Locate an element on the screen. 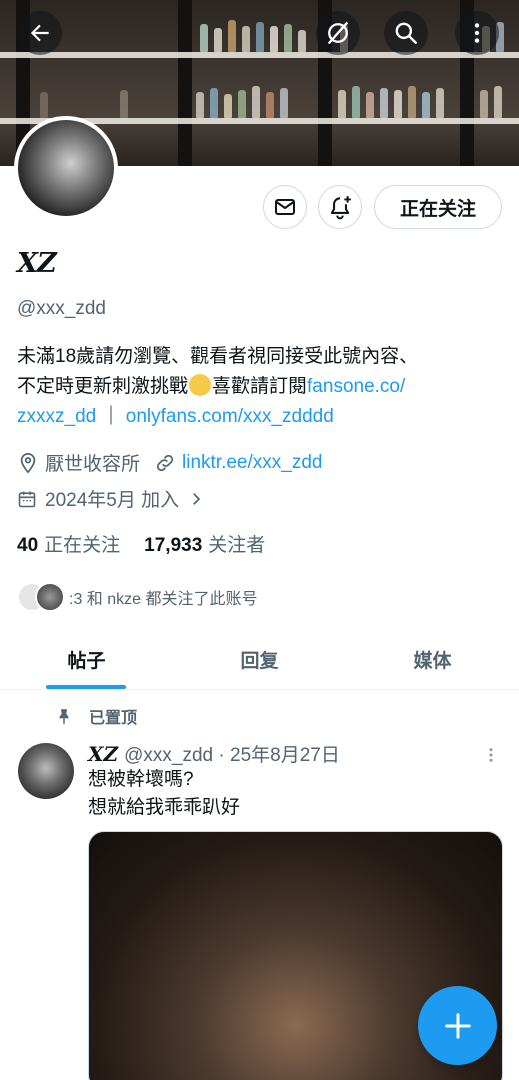 The image size is (519, 1080). pin-icon is located at coordinates (64, 717).